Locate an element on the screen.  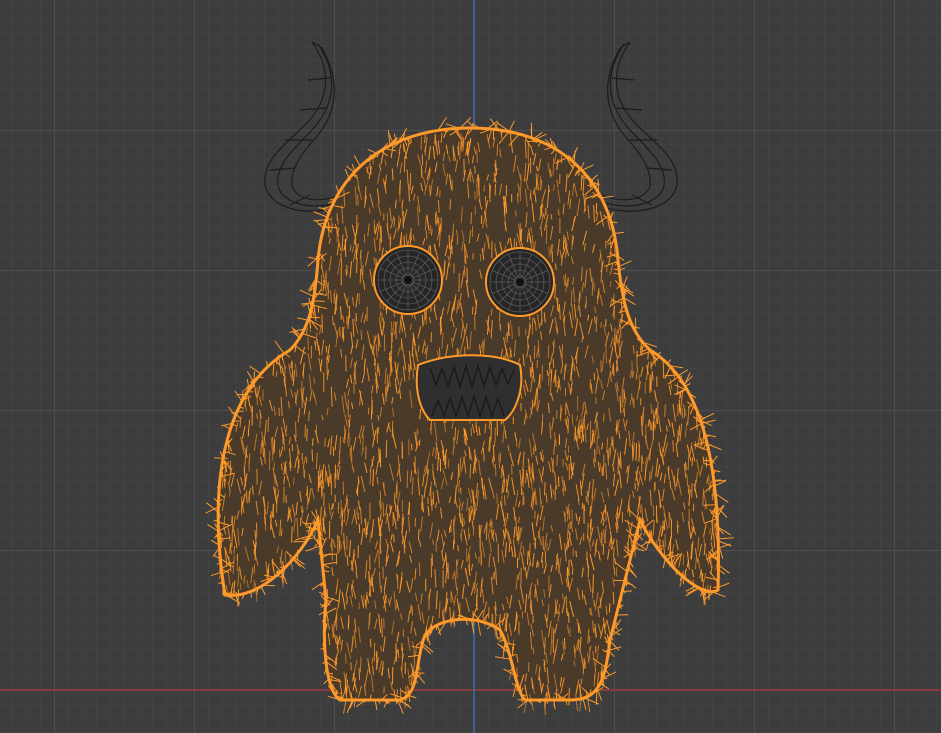
horn-right is located at coordinates (637, 126).